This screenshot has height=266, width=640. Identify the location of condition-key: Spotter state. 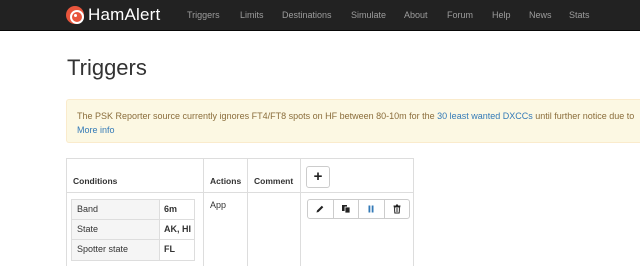
(116, 250).